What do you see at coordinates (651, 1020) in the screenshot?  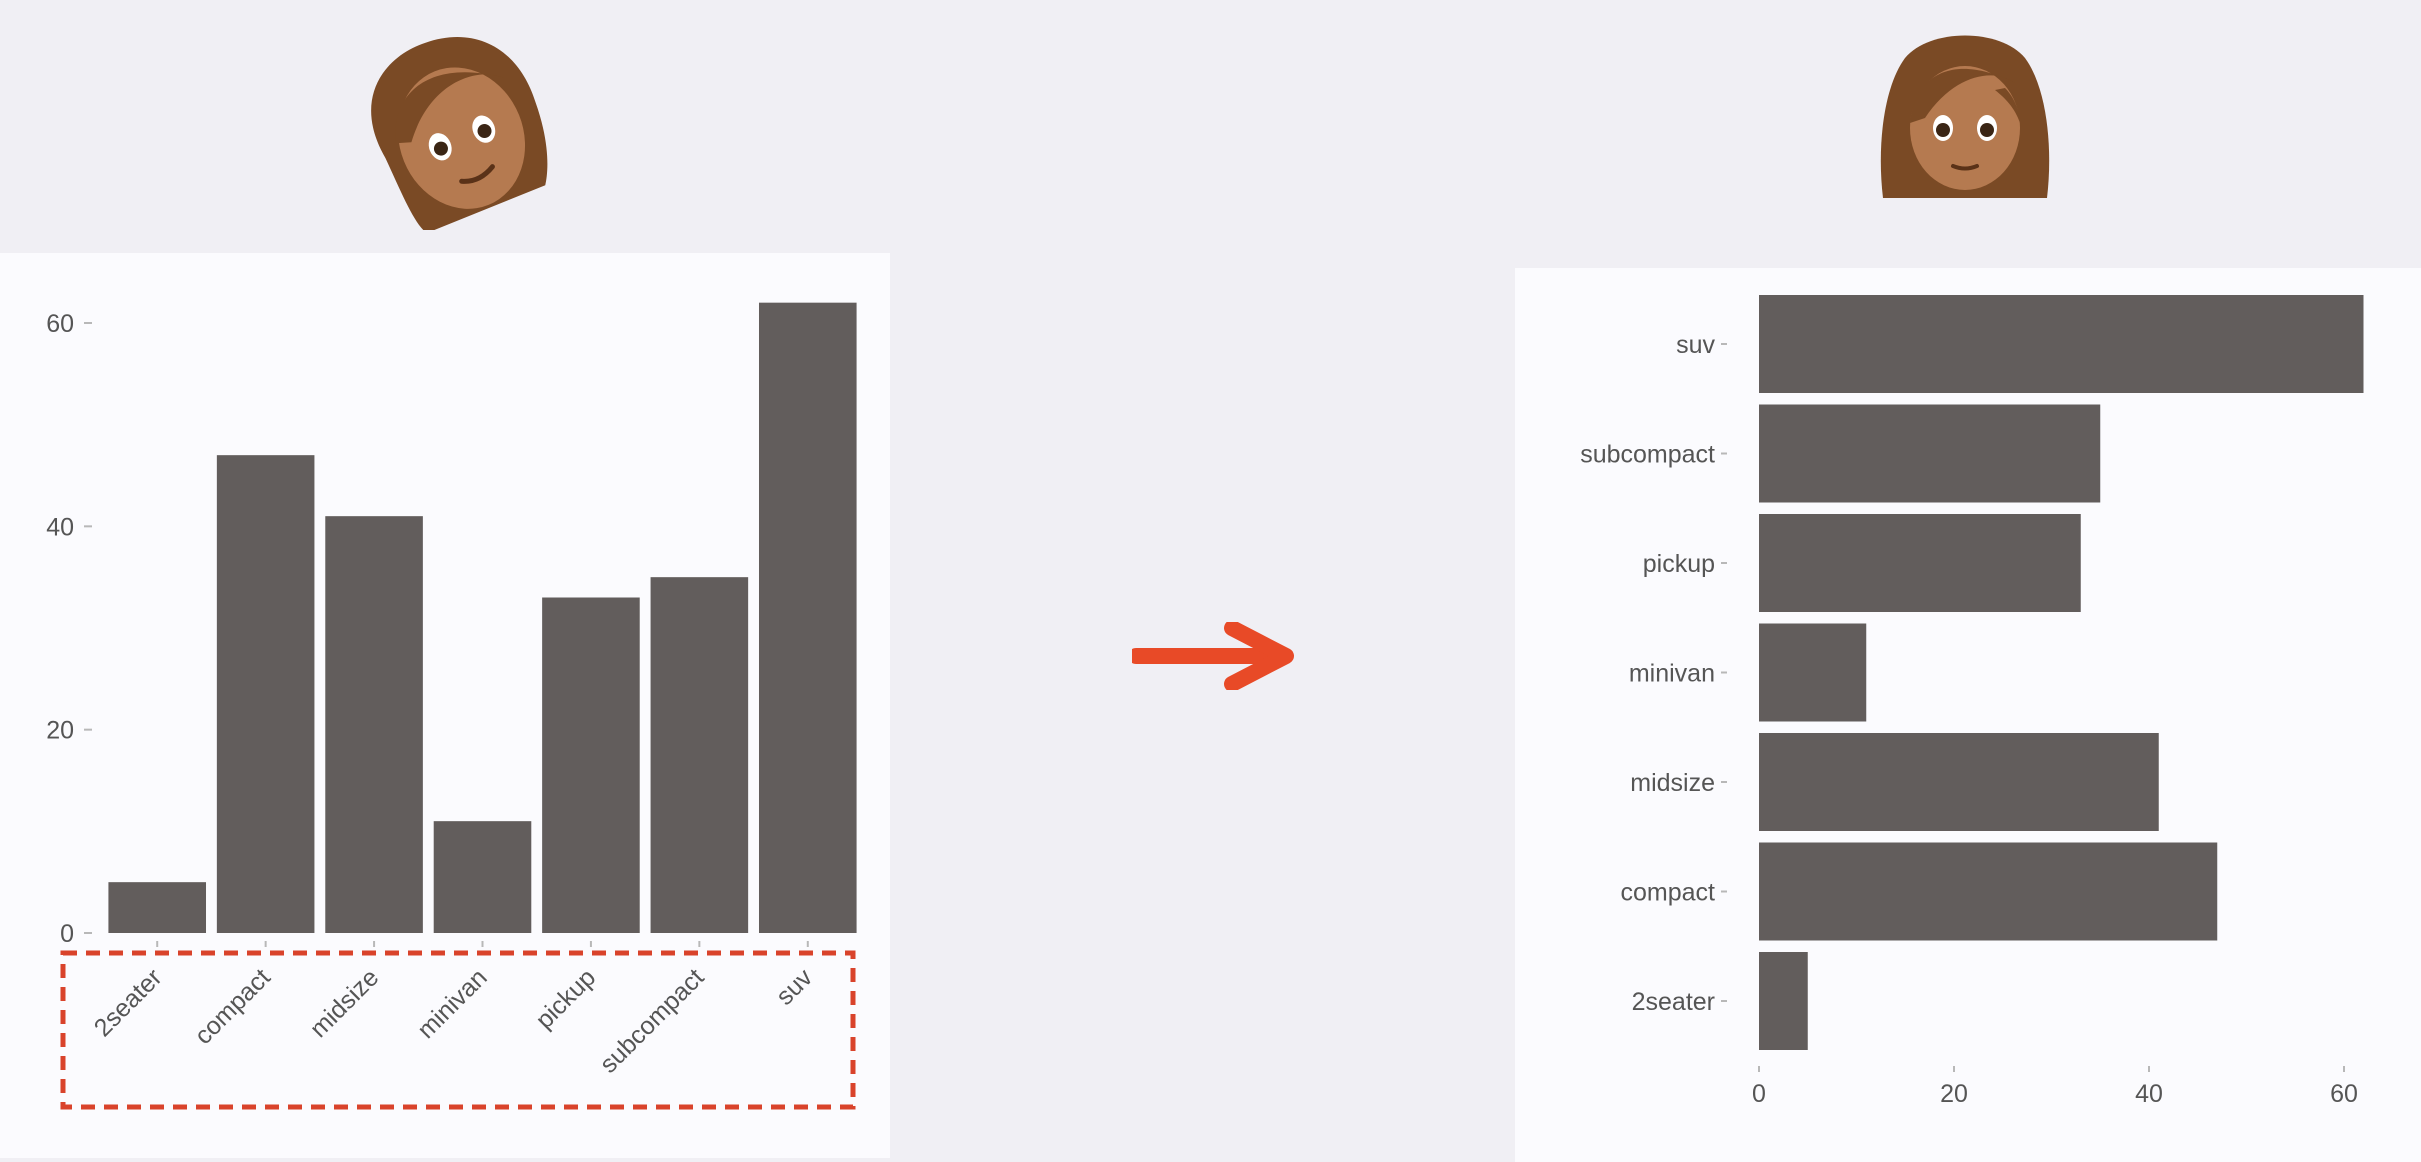 I see `x-tick-label: subcompact` at bounding box center [651, 1020].